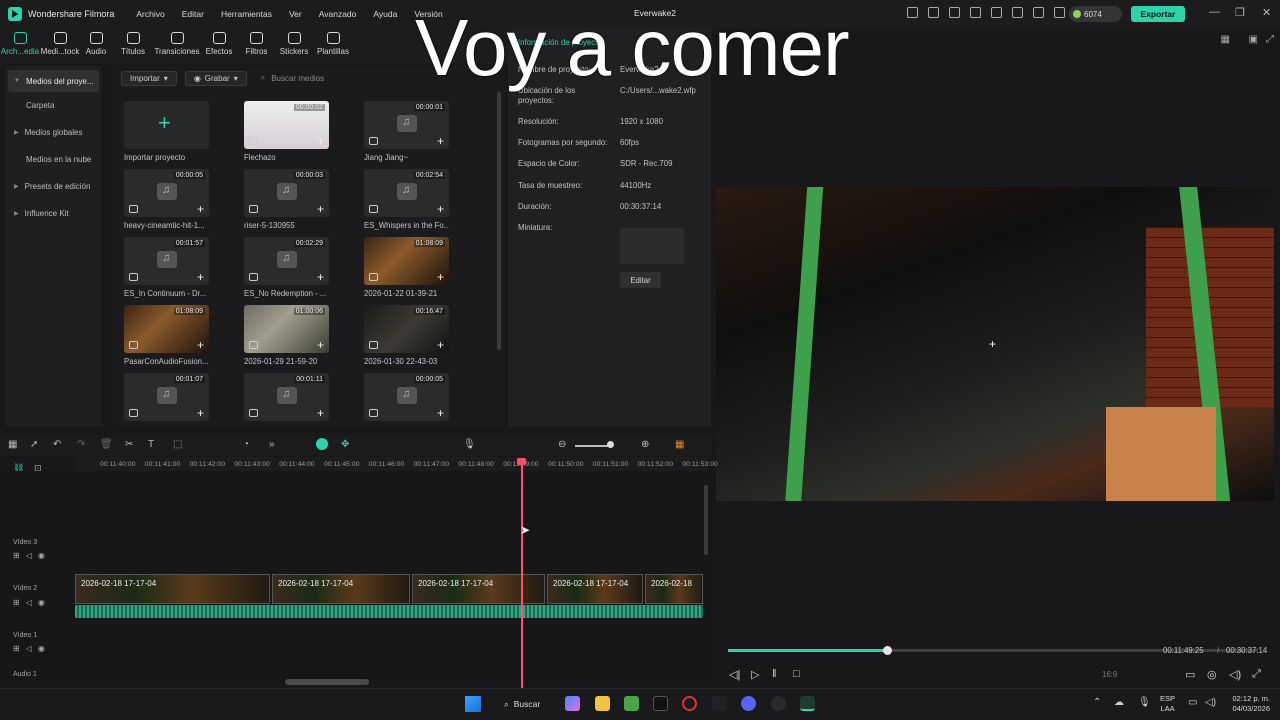 This screenshot has height=720, width=1280. I want to click on capcut-icon, so click(719, 703).